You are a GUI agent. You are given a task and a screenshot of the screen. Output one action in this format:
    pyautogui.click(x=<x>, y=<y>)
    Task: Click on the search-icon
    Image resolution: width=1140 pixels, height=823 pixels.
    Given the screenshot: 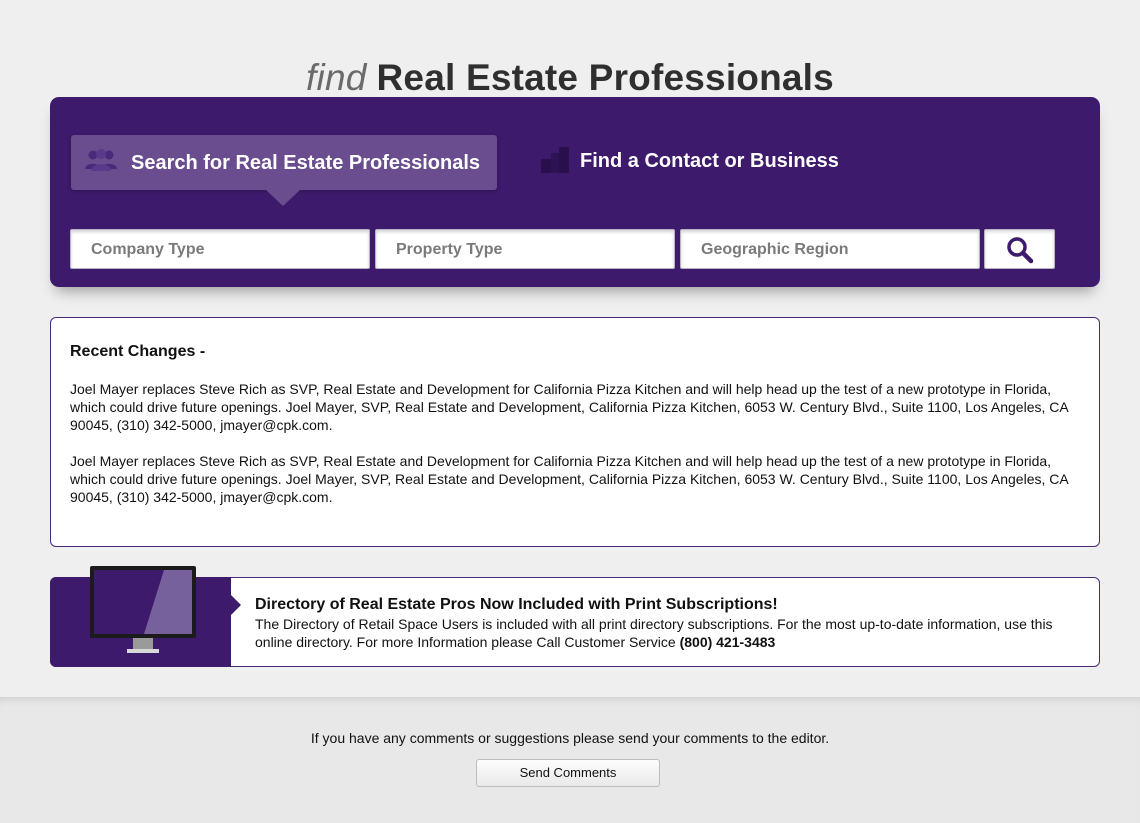 What is the action you would take?
    pyautogui.click(x=1020, y=250)
    